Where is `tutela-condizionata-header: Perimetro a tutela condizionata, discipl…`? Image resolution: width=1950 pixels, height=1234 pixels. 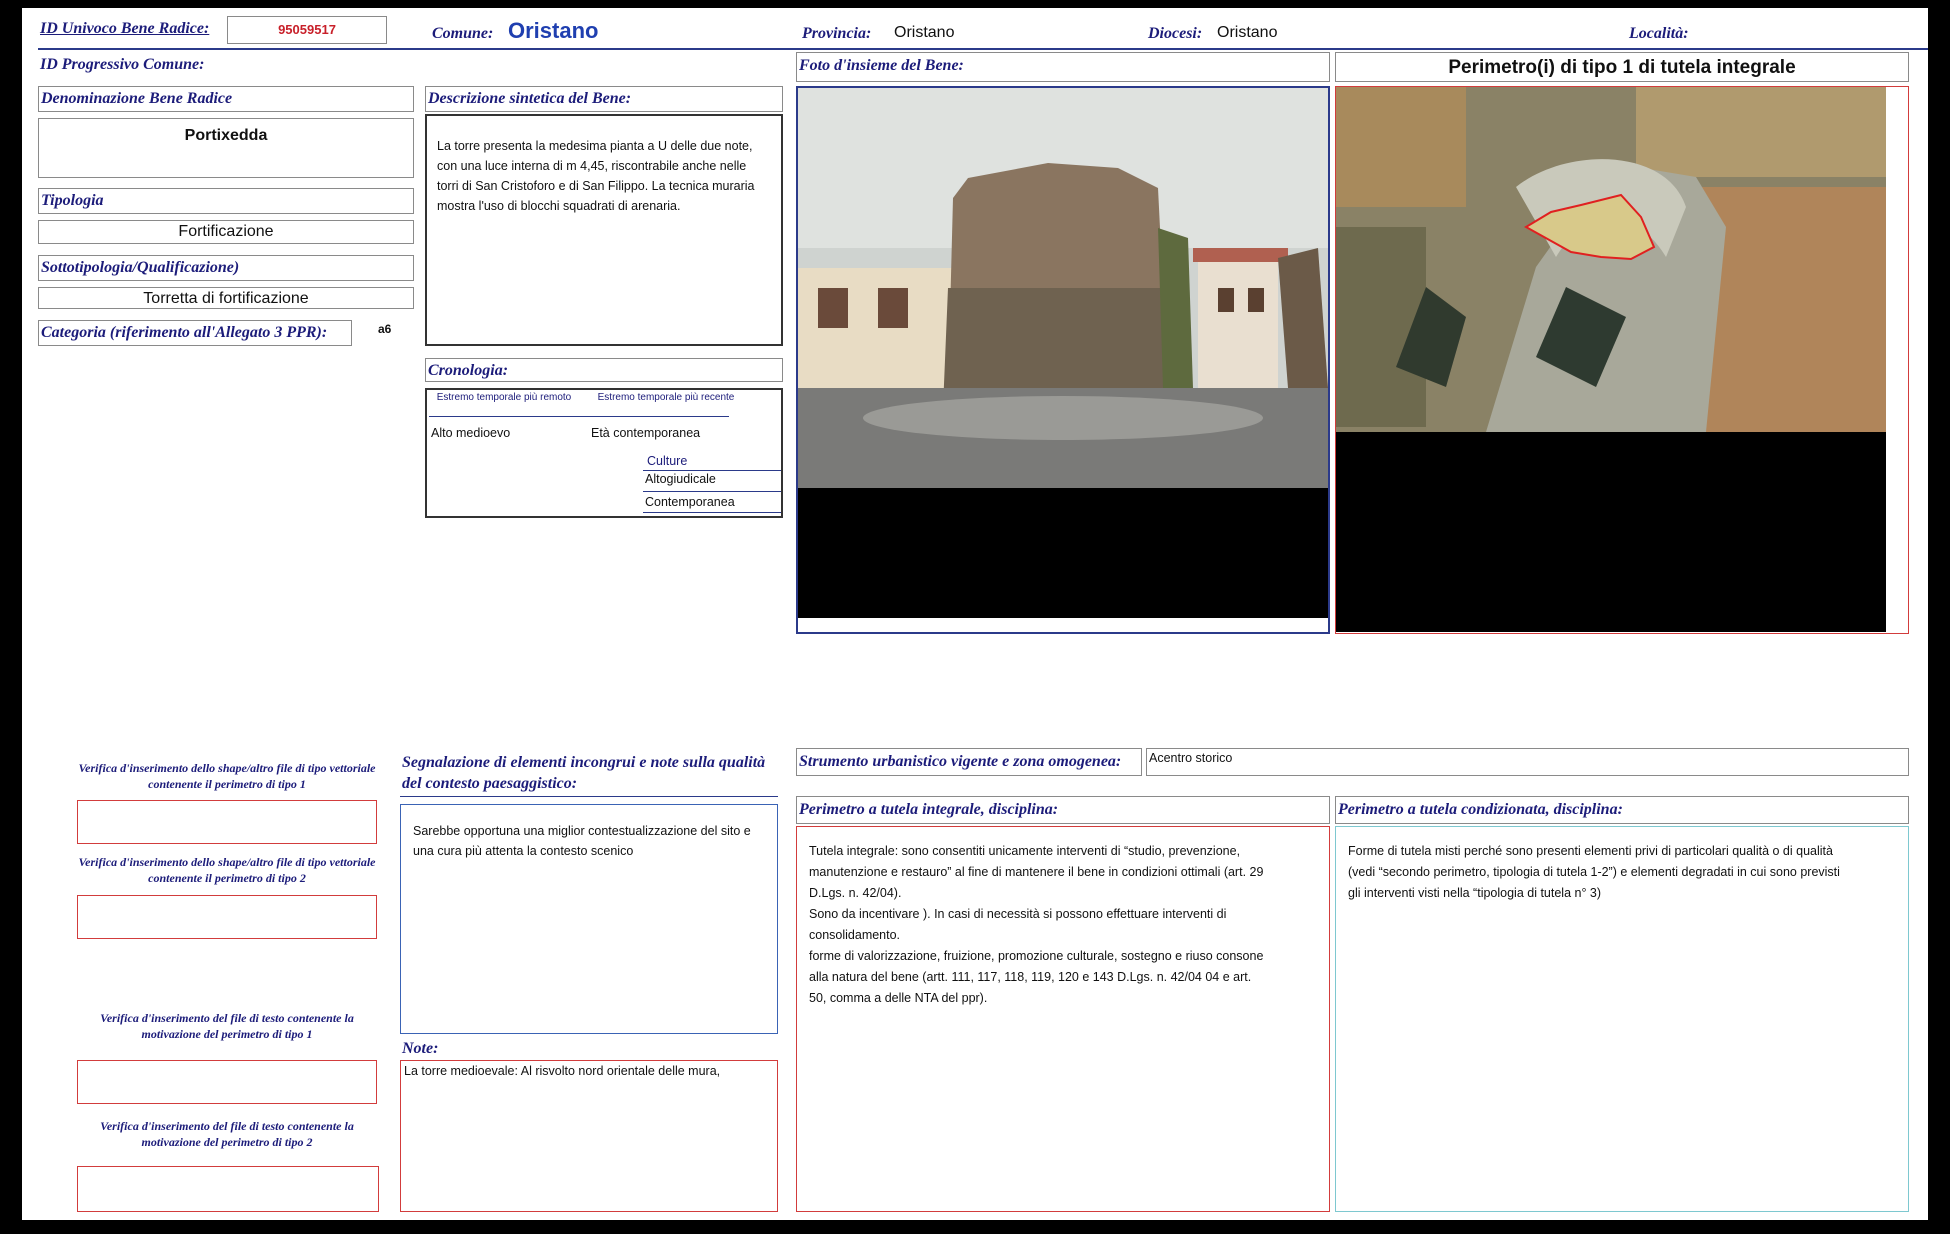 tutela-condizionata-header: Perimetro a tutela condizionata, discipl… is located at coordinates (1622, 810).